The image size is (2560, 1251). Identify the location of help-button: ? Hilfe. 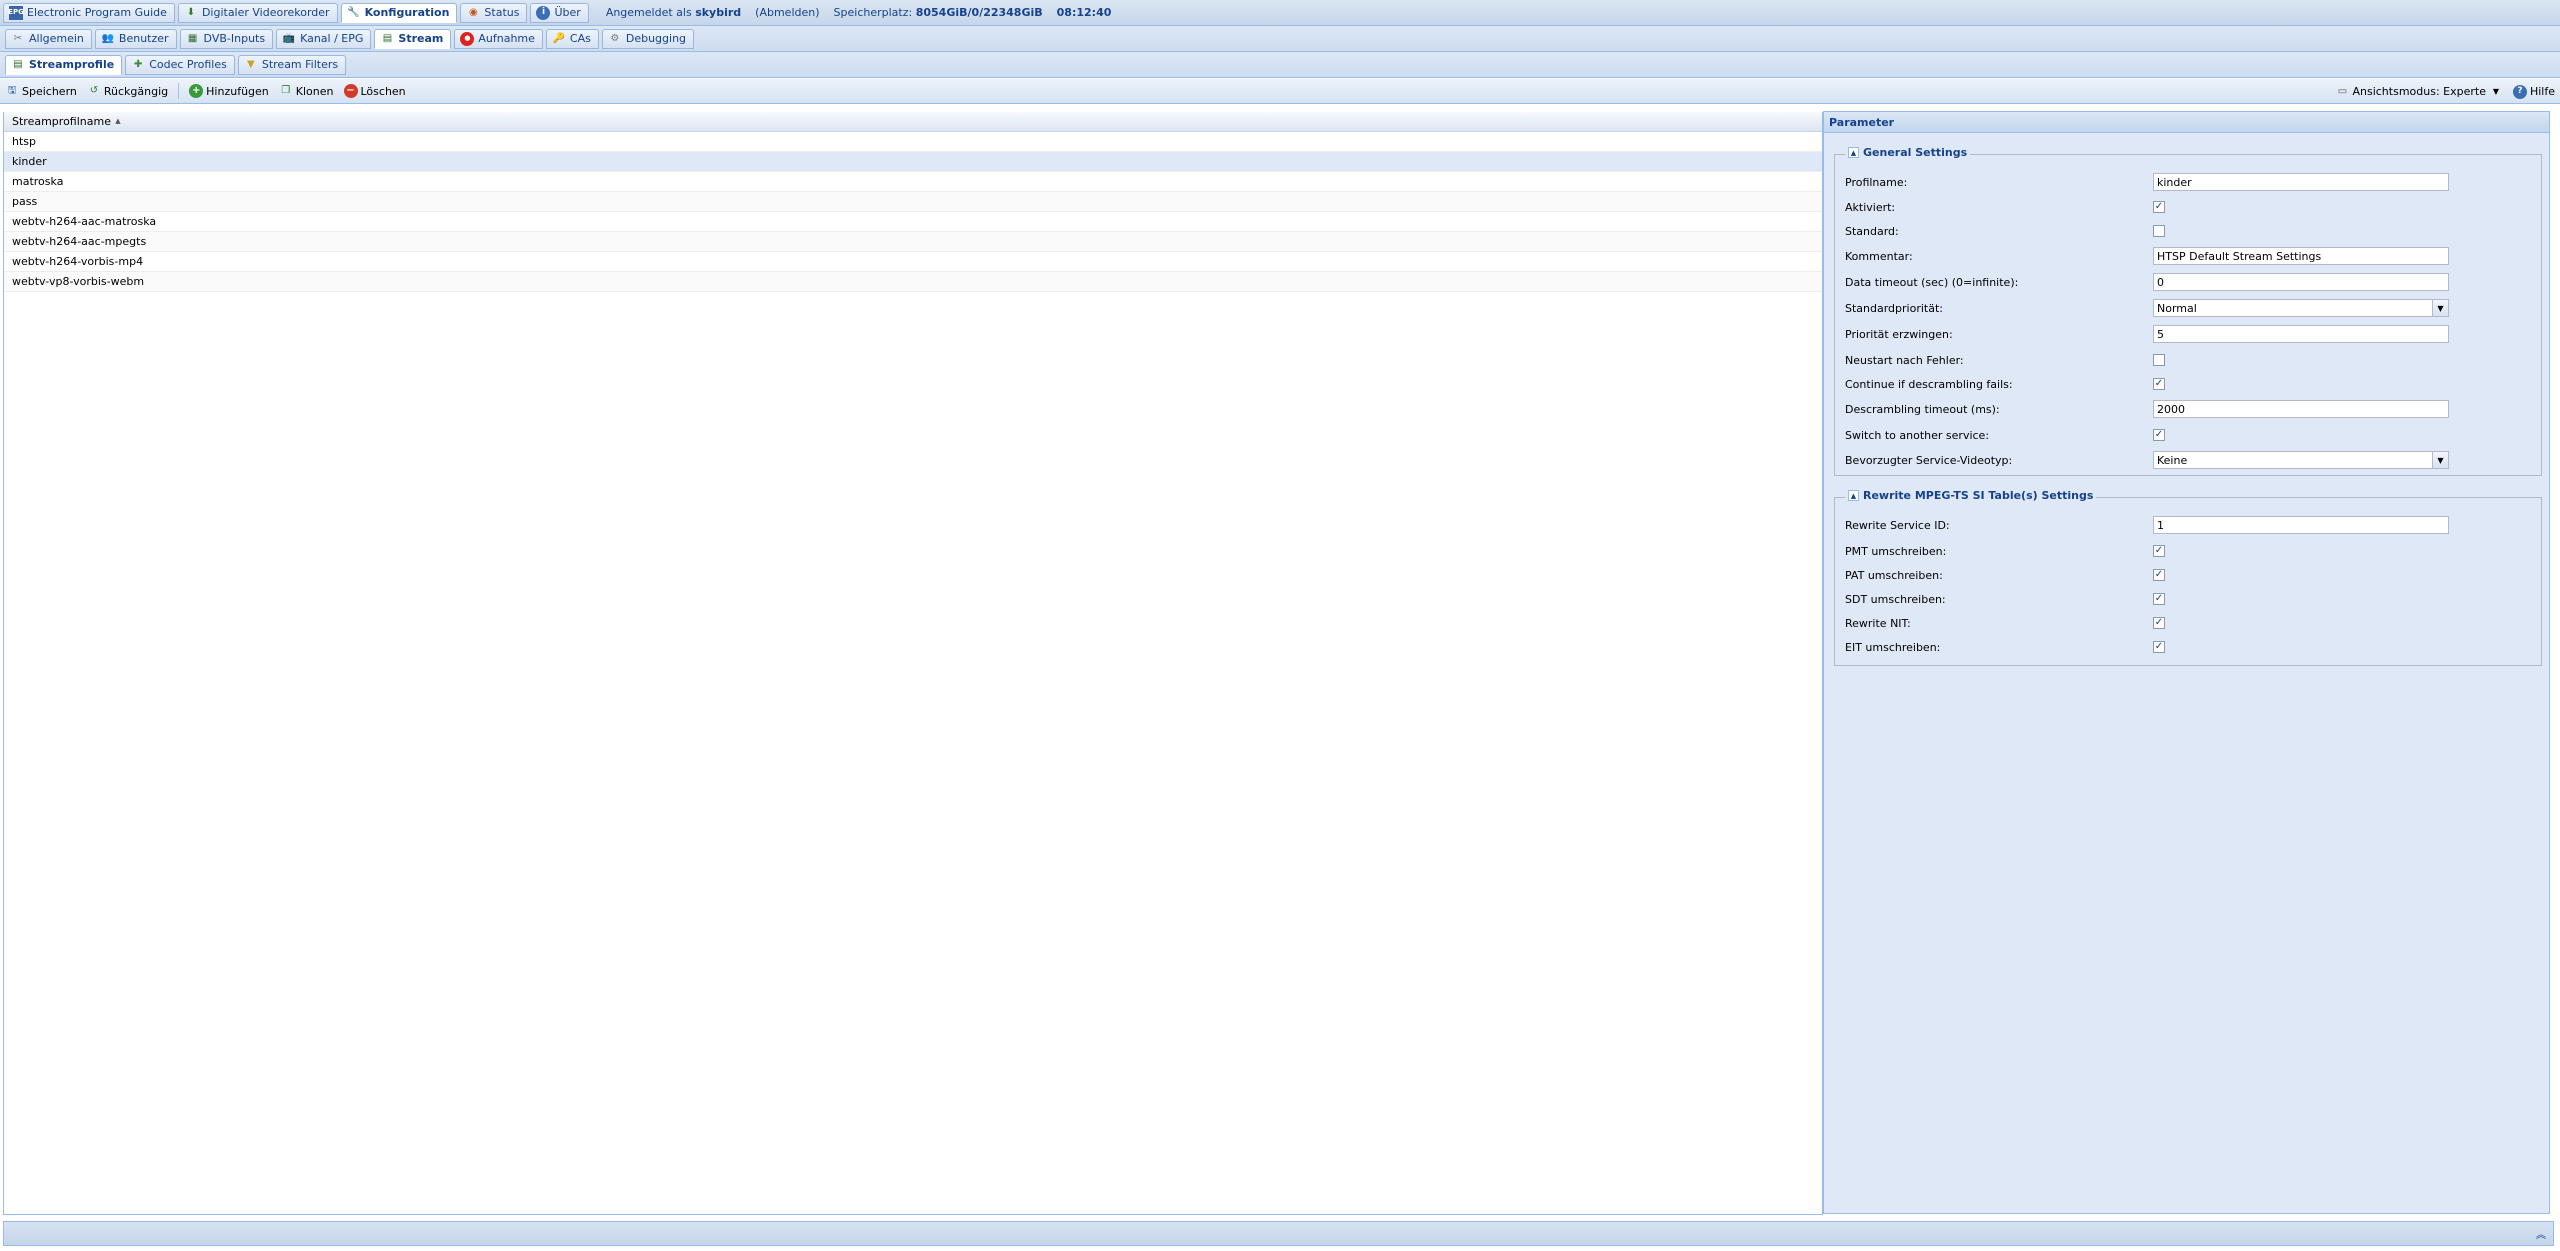
(2533, 91).